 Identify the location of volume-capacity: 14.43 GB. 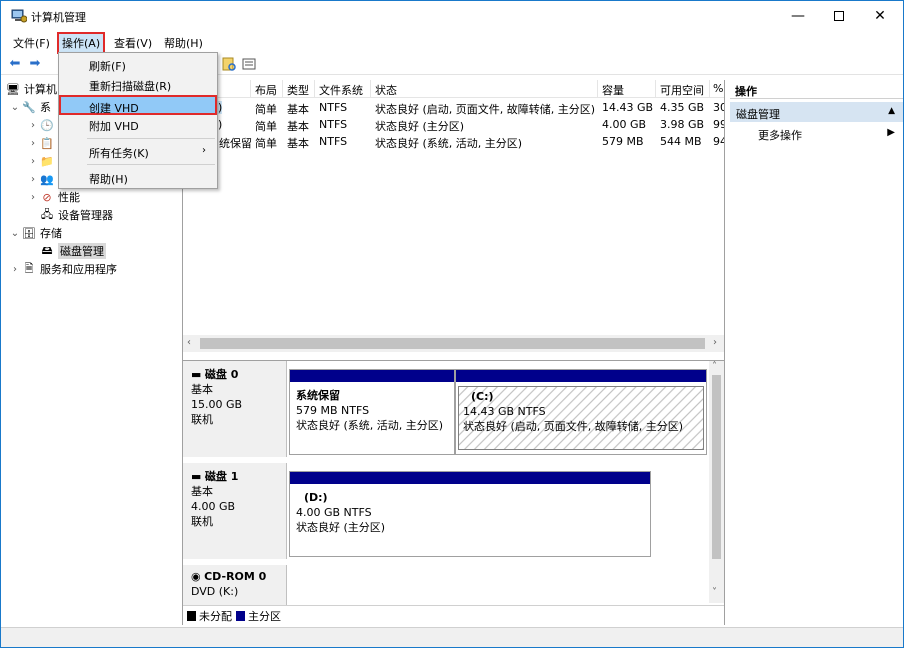
(628, 107).